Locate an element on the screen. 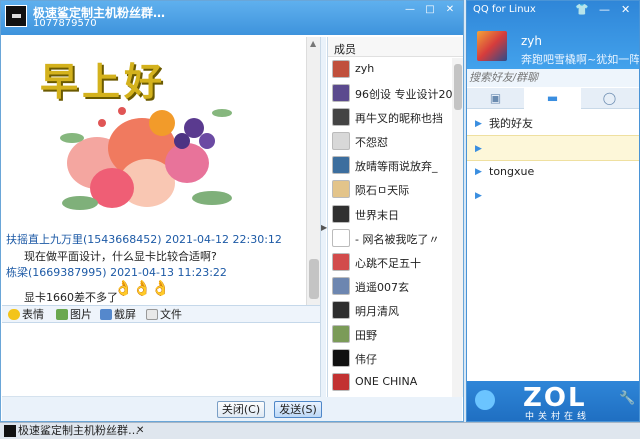 This screenshot has height=439, width=640. member-item: 伟仔 is located at coordinates (395, 358).